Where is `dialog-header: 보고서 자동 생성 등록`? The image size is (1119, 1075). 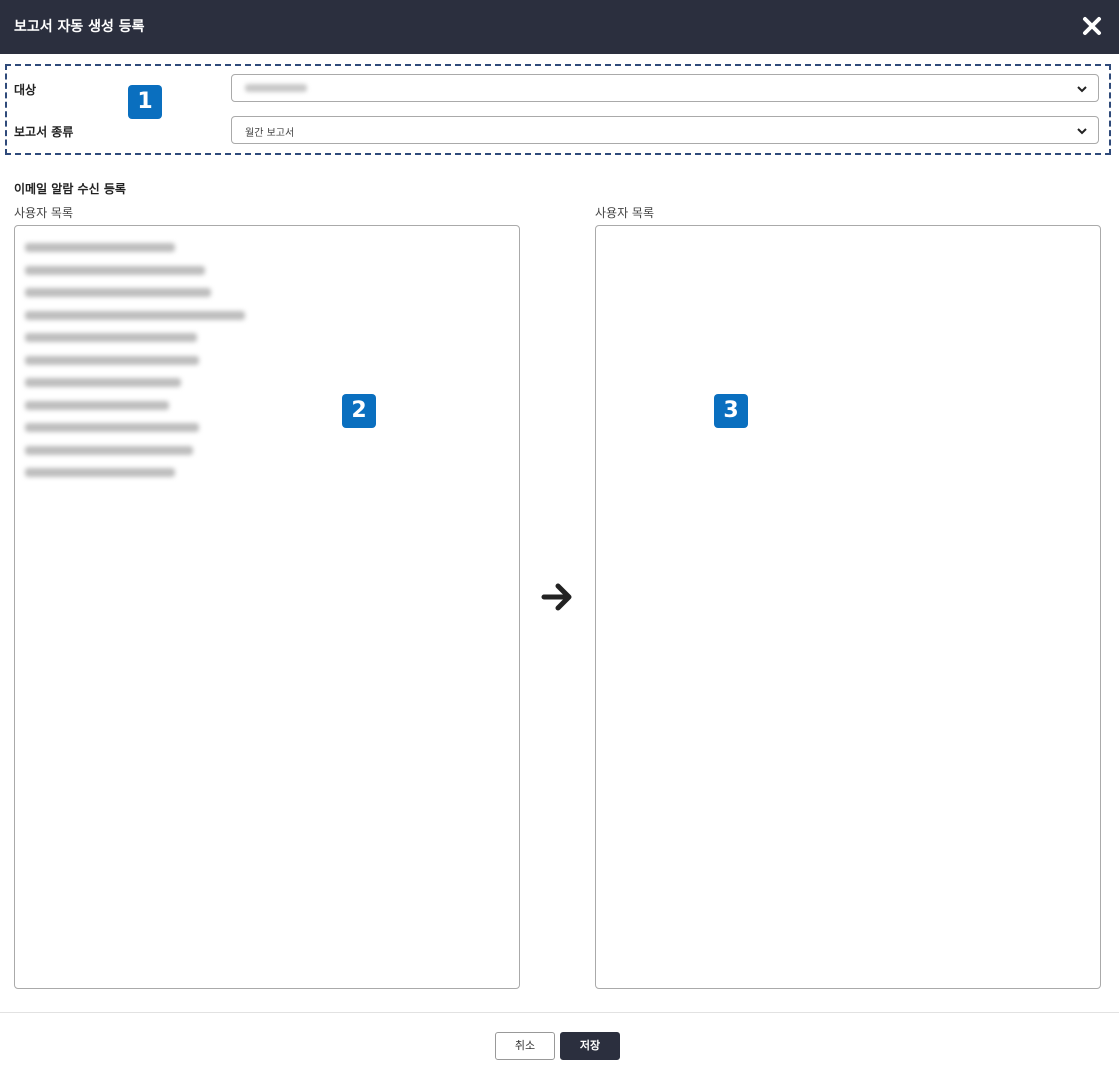
dialog-header: 보고서 자동 생성 등록 is located at coordinates (559, 27).